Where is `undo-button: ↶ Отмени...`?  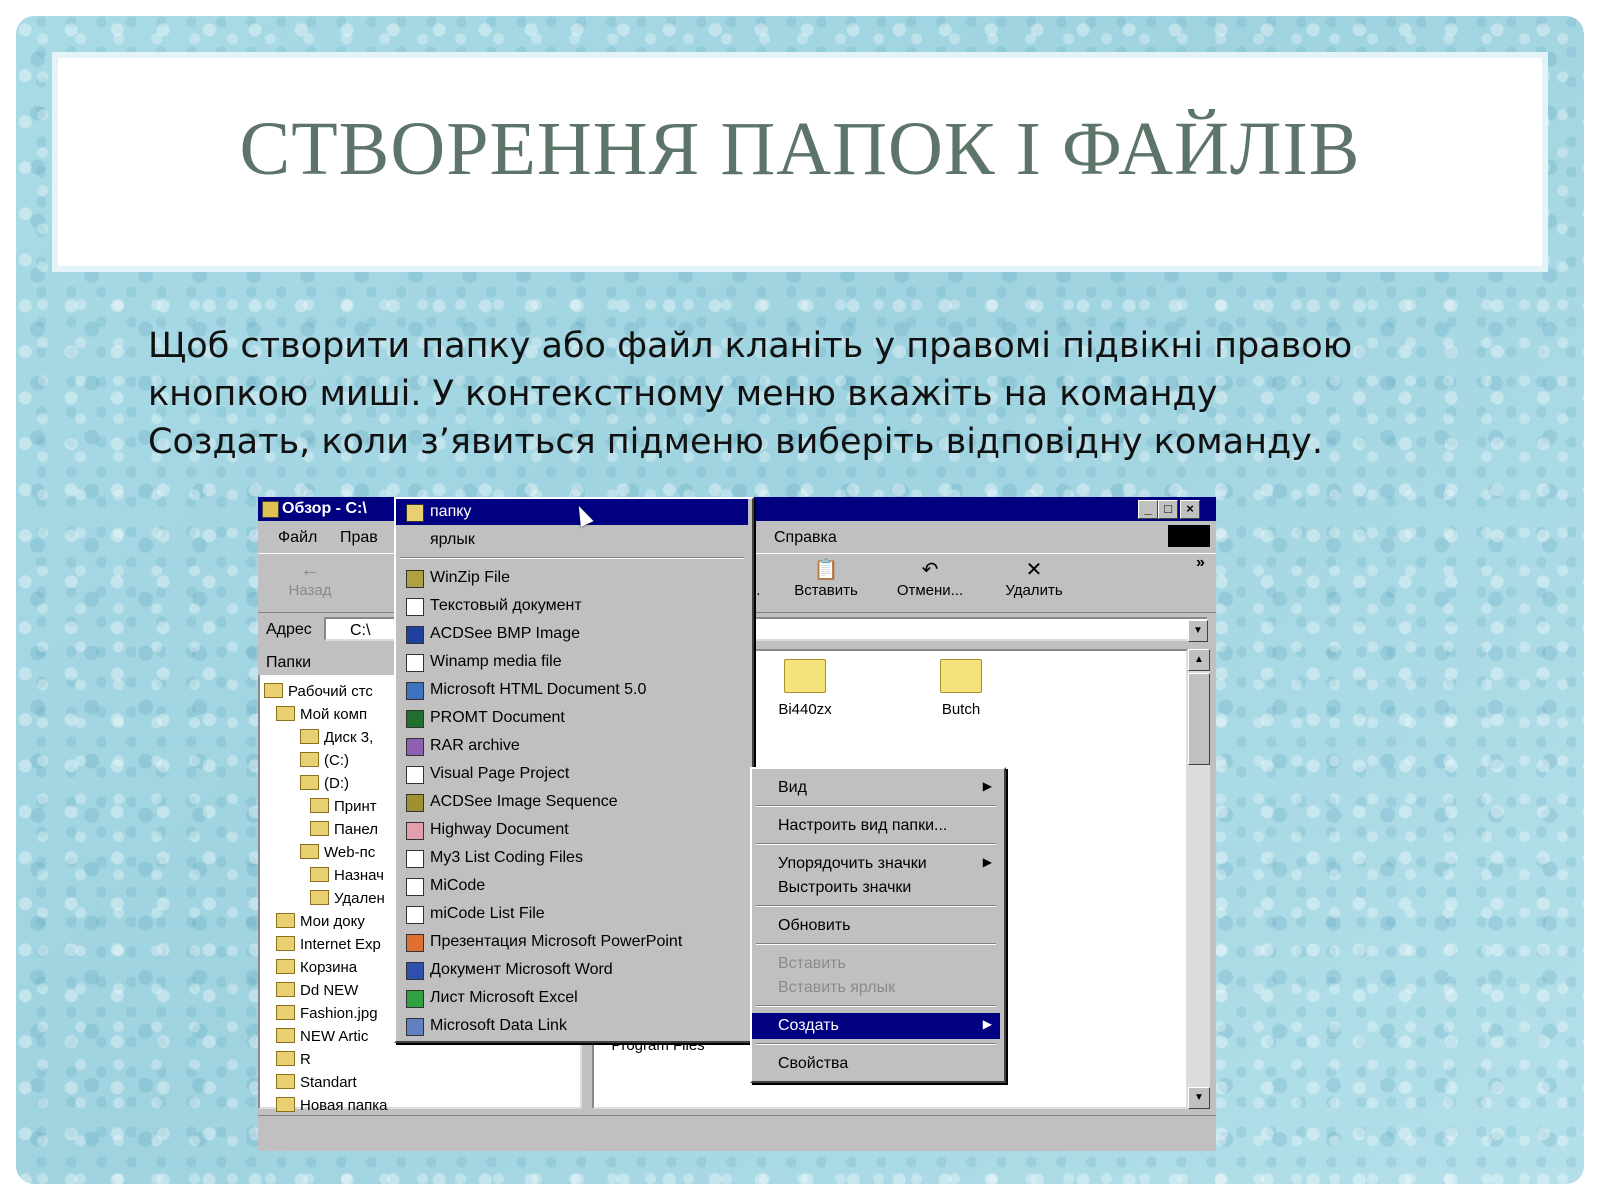
undo-button: ↶ Отмени... is located at coordinates (930, 583).